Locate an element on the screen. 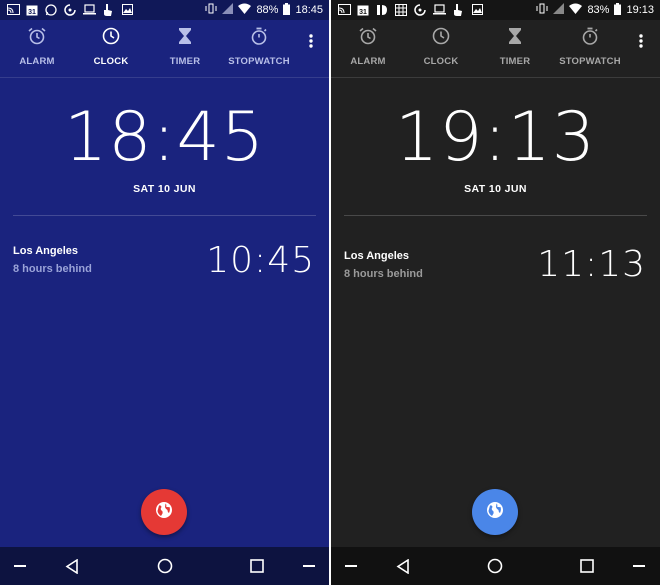 The height and width of the screenshot is (585, 661). whatsapp-icon is located at coordinates (51, 9).